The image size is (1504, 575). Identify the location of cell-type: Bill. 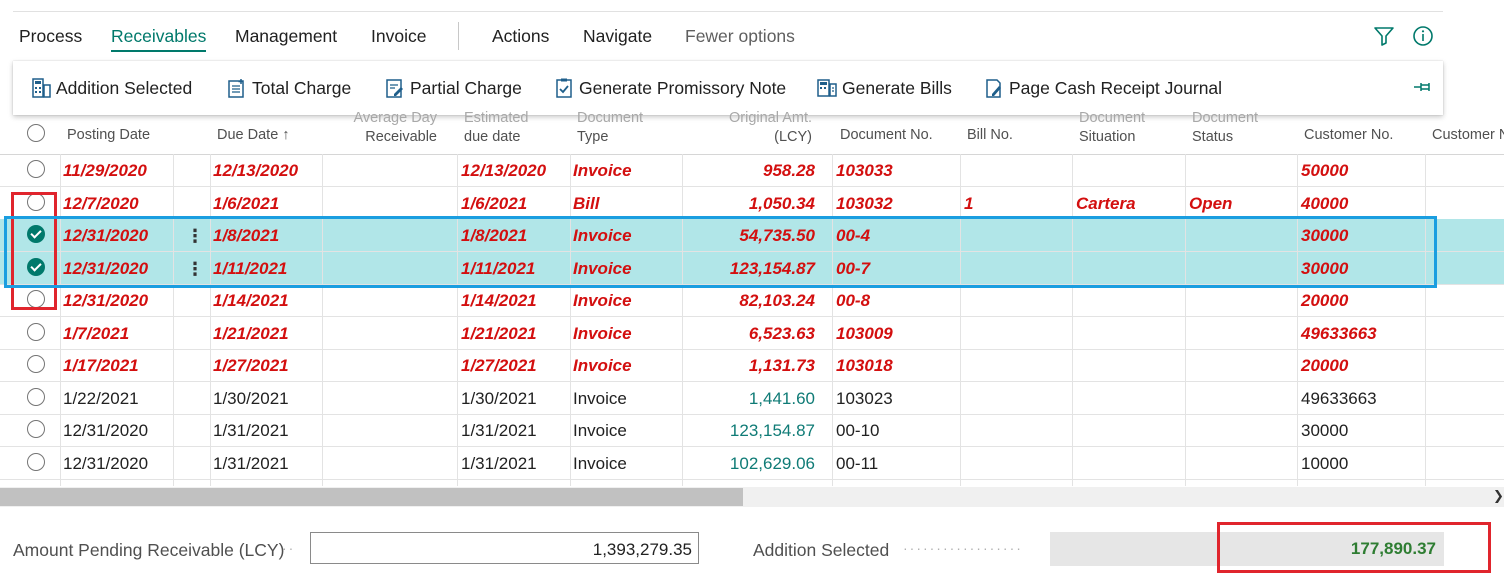
(586, 203).